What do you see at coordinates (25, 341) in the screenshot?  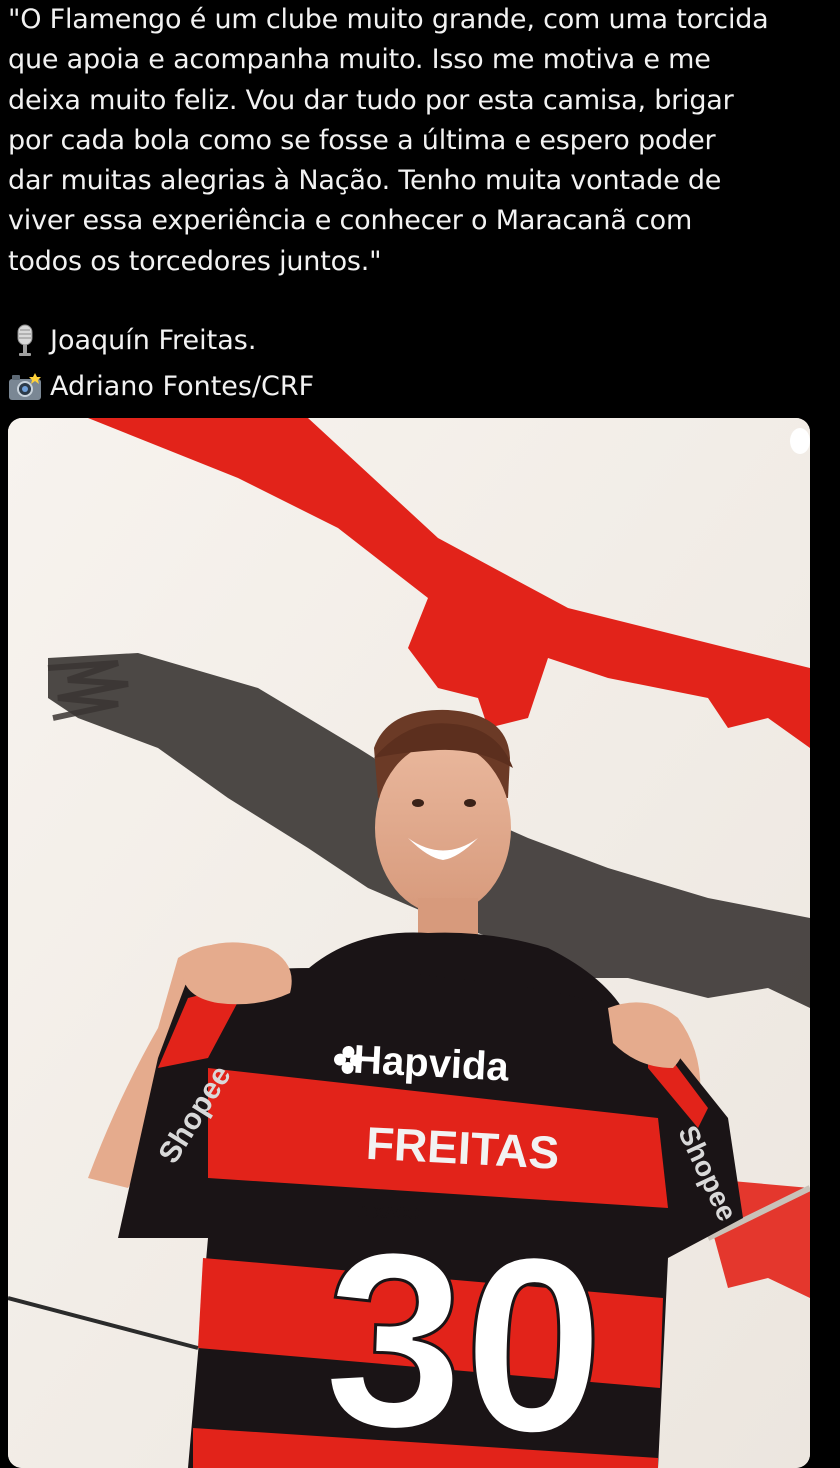 I see `microphone-icon` at bounding box center [25, 341].